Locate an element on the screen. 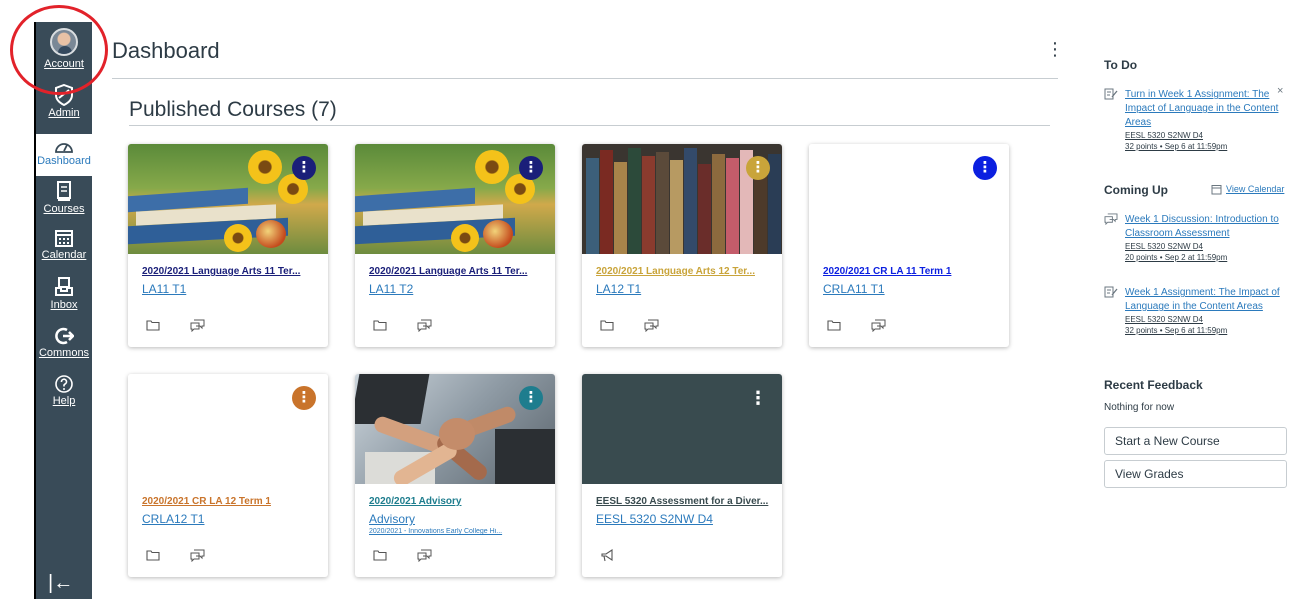 The height and width of the screenshot is (599, 1299). view-calendar-label: View Calendar is located at coordinates (1255, 189).